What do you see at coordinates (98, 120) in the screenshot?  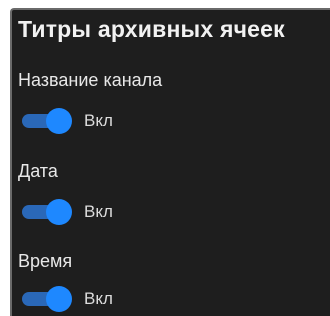 I see `channel-name-toggle-text: Вкл` at bounding box center [98, 120].